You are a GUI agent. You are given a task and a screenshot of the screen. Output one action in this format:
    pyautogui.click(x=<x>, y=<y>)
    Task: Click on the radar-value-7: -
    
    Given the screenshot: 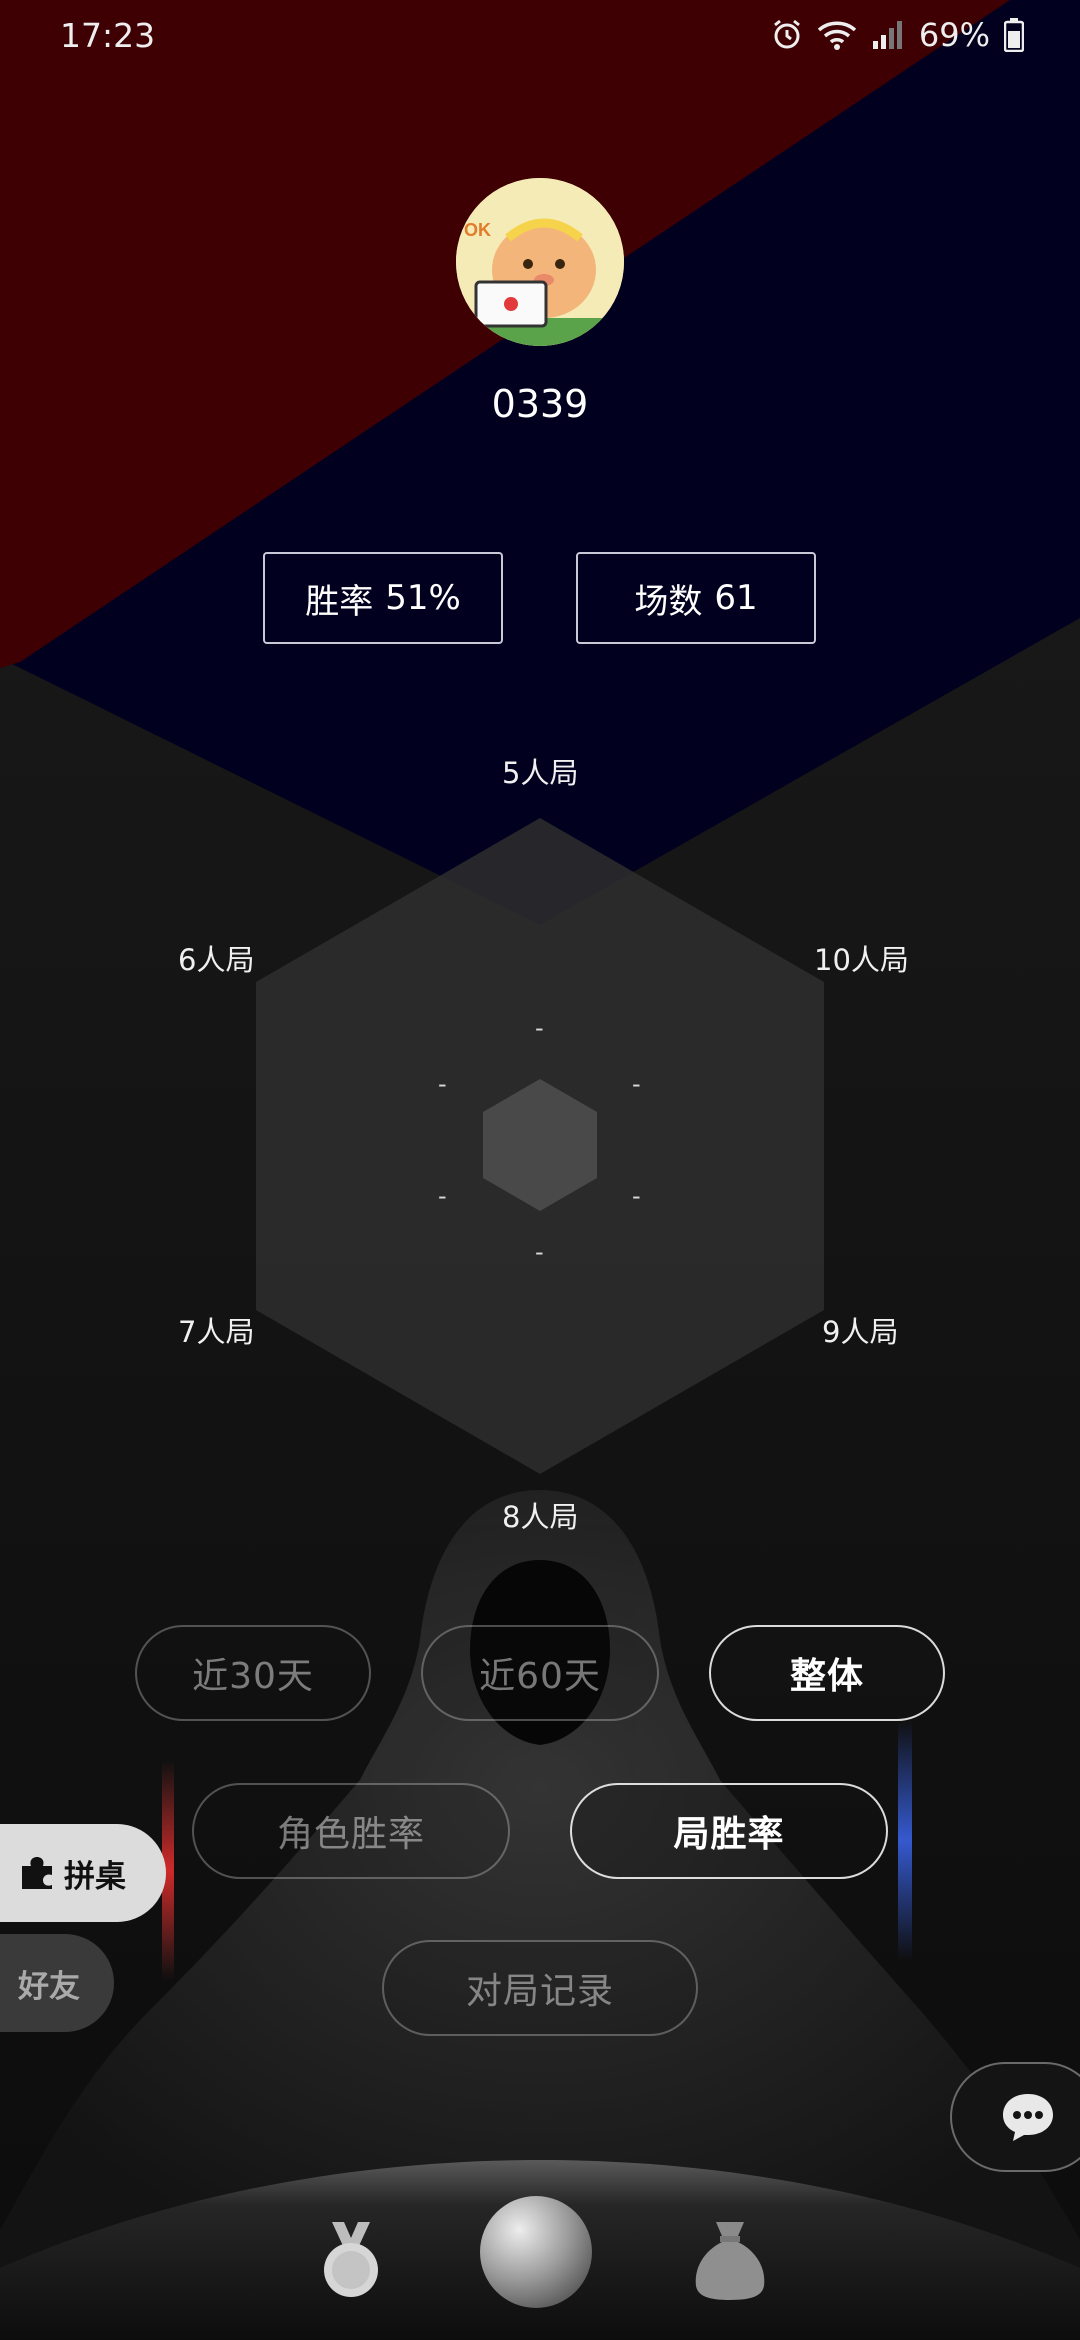 What is the action you would take?
    pyautogui.click(x=442, y=1196)
    